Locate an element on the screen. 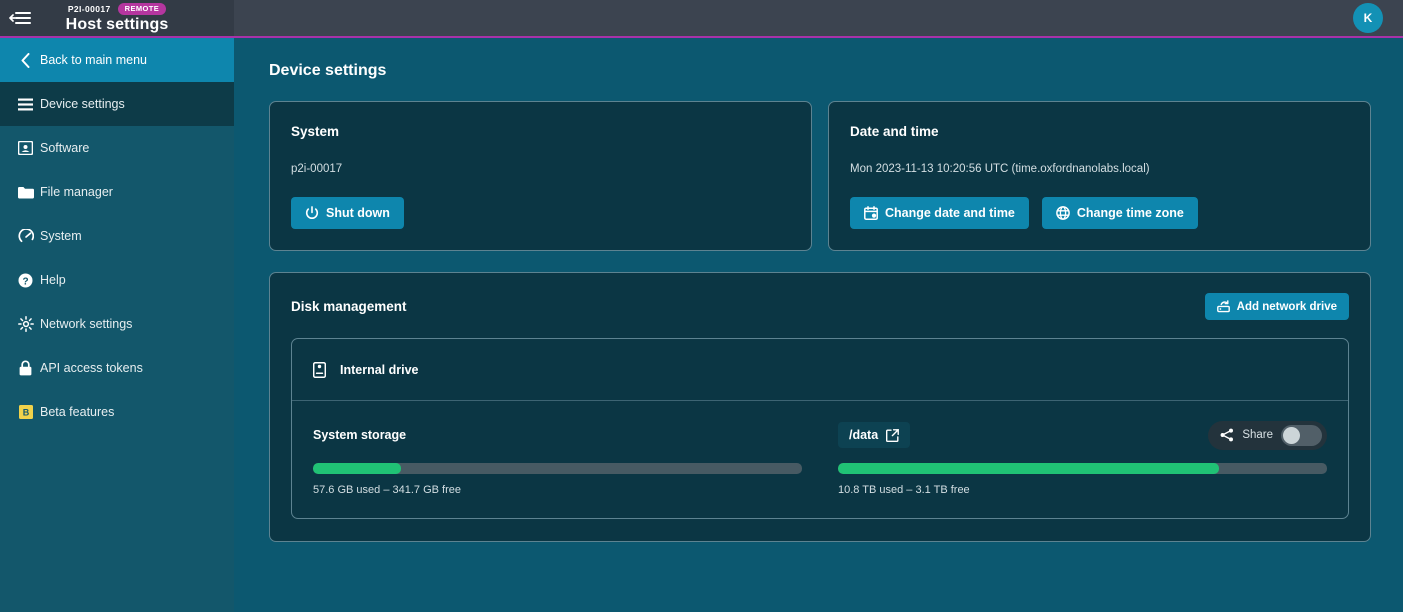 Image resolution: width=1403 pixels, height=612 pixels. share-switch-knob is located at coordinates (1291, 435).